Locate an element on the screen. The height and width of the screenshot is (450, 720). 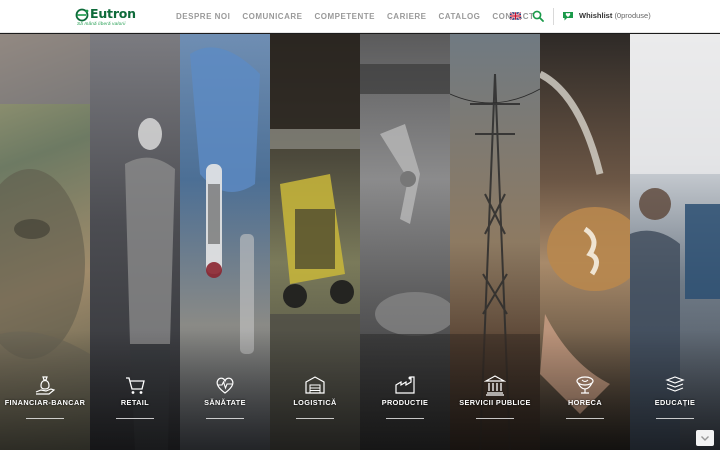
public-building-icon is located at coordinates (495, 385).